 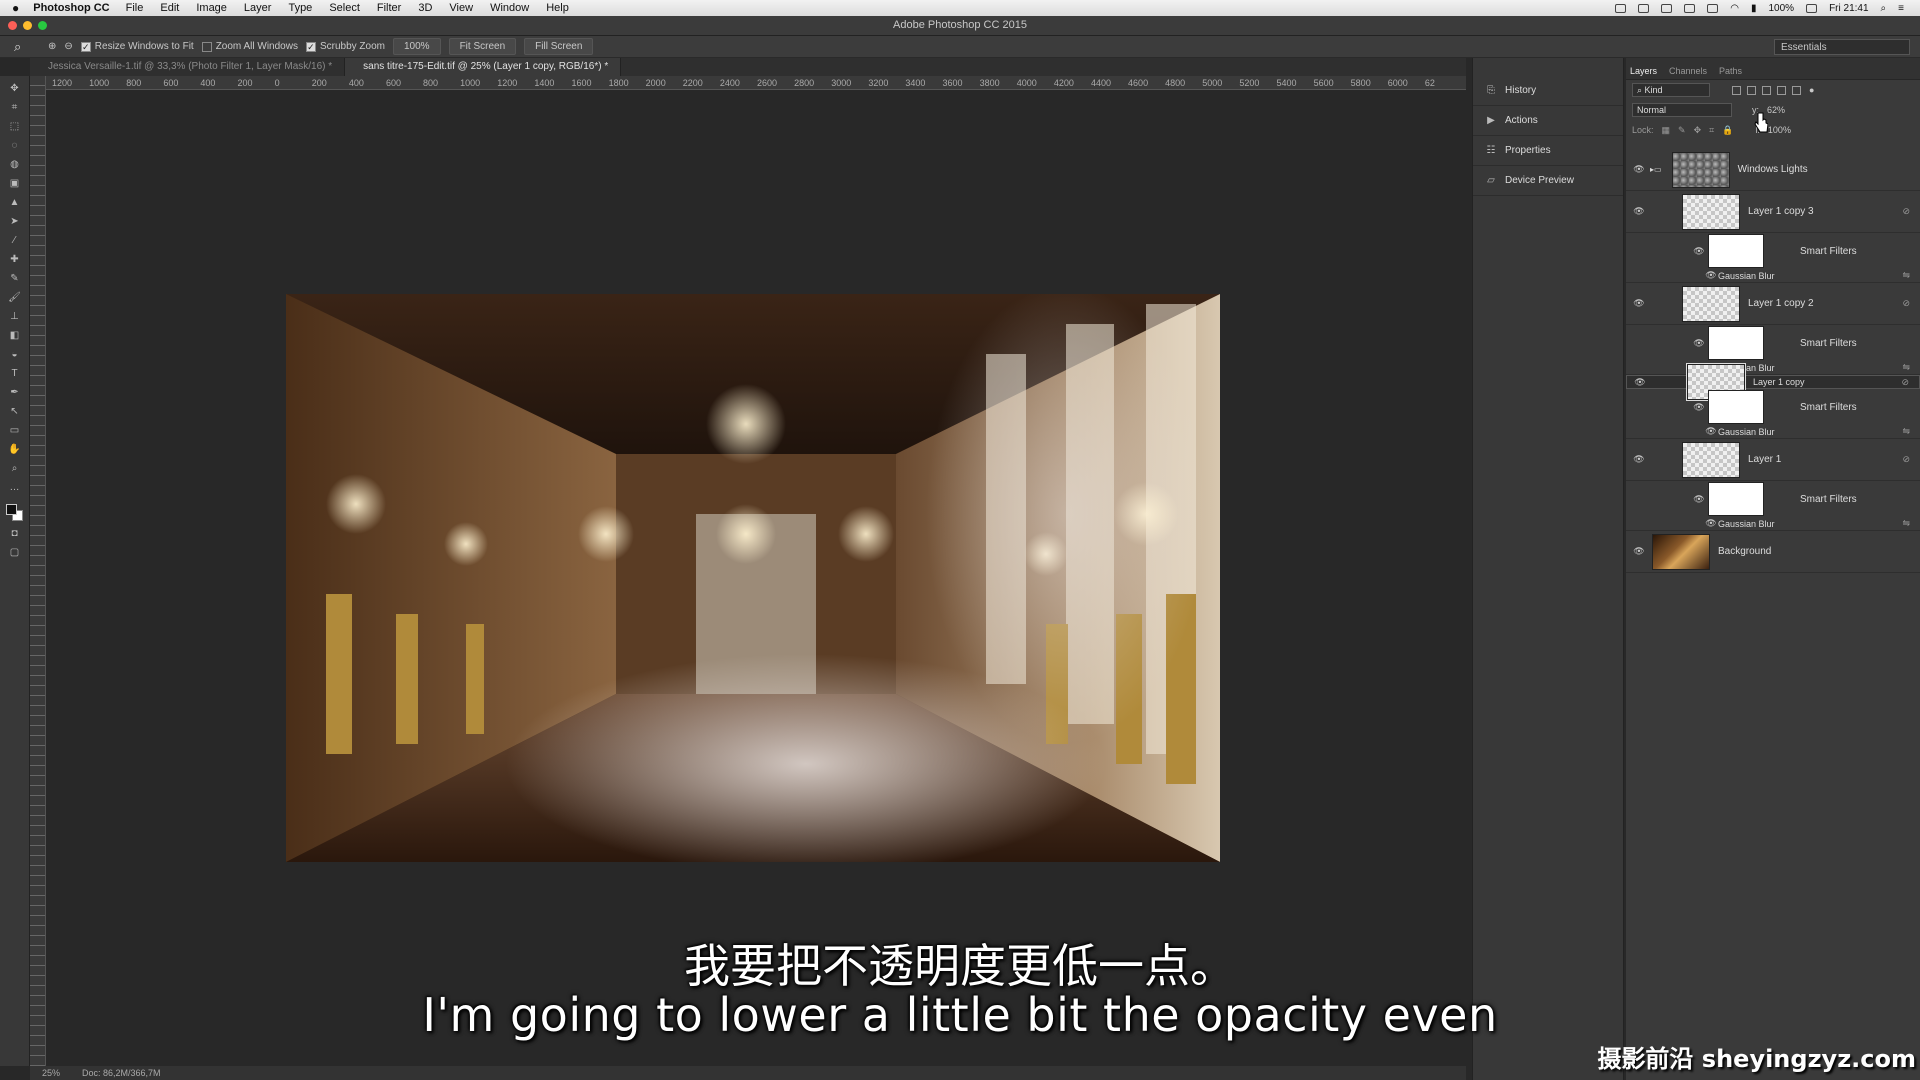 I want to click on tab-channels: Channels, so click(x=1688, y=72).